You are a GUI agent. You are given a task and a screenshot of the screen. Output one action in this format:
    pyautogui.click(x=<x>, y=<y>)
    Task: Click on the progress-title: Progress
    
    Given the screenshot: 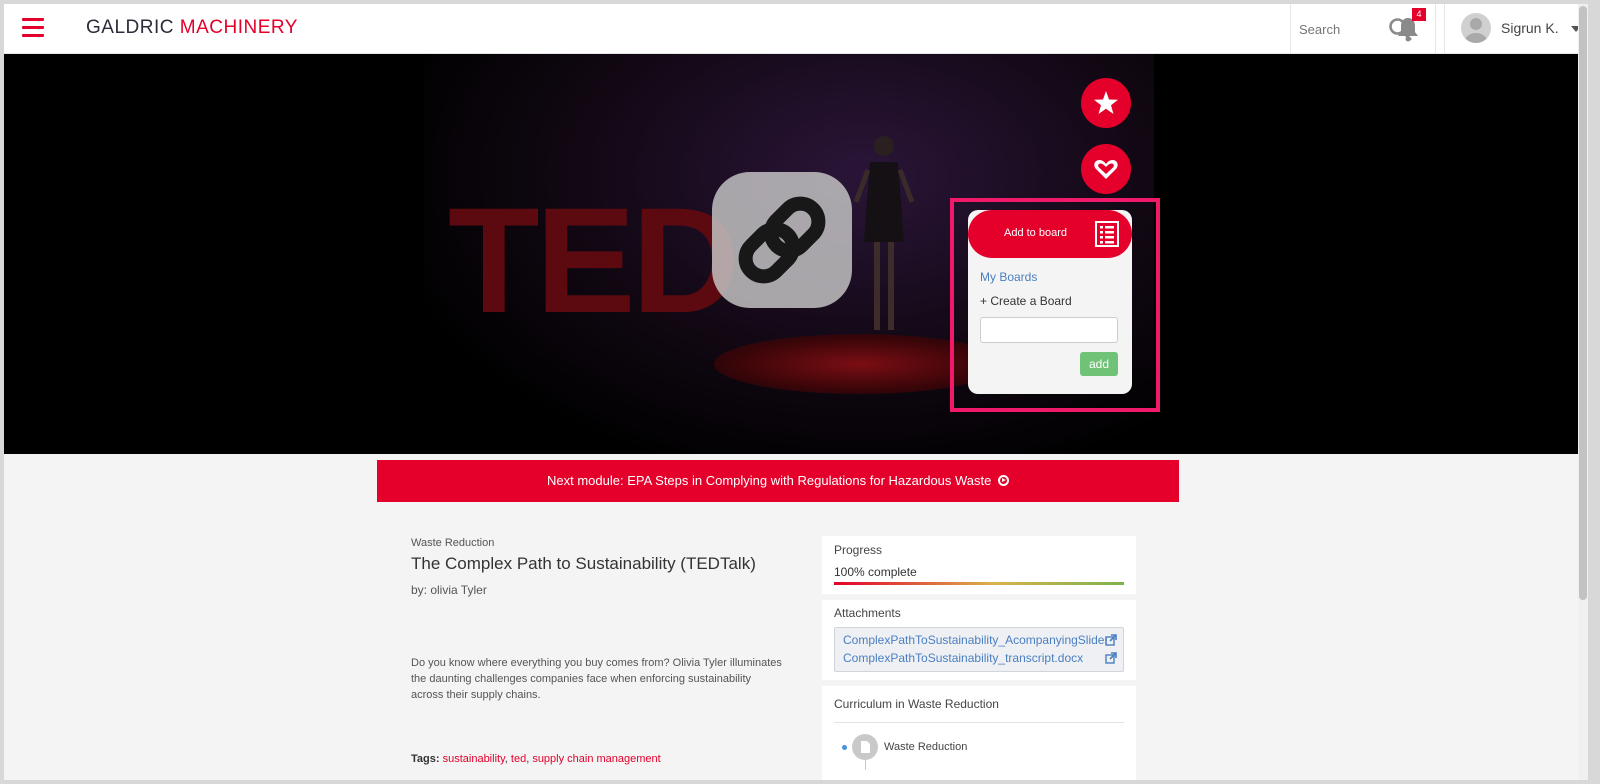 What is the action you would take?
    pyautogui.click(x=858, y=550)
    